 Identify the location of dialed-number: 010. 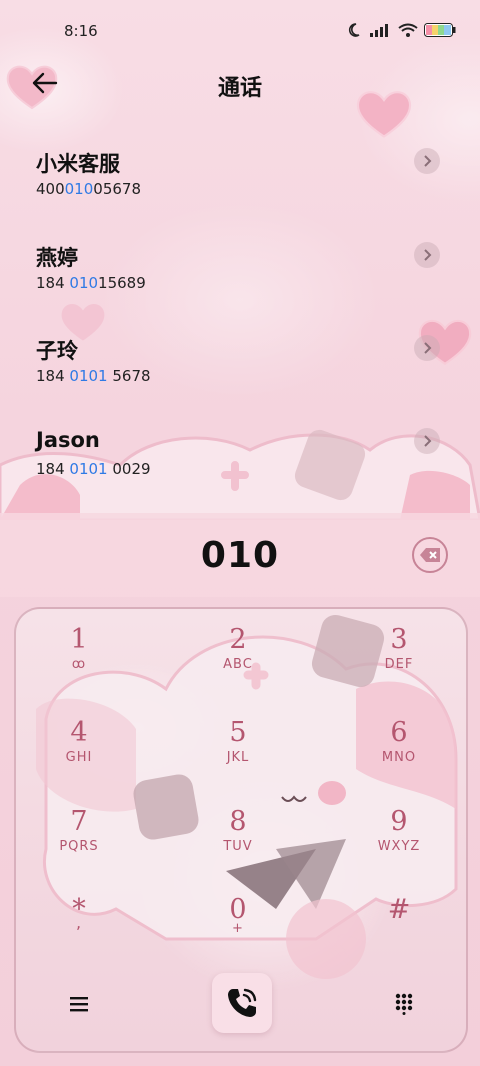
(240, 555).